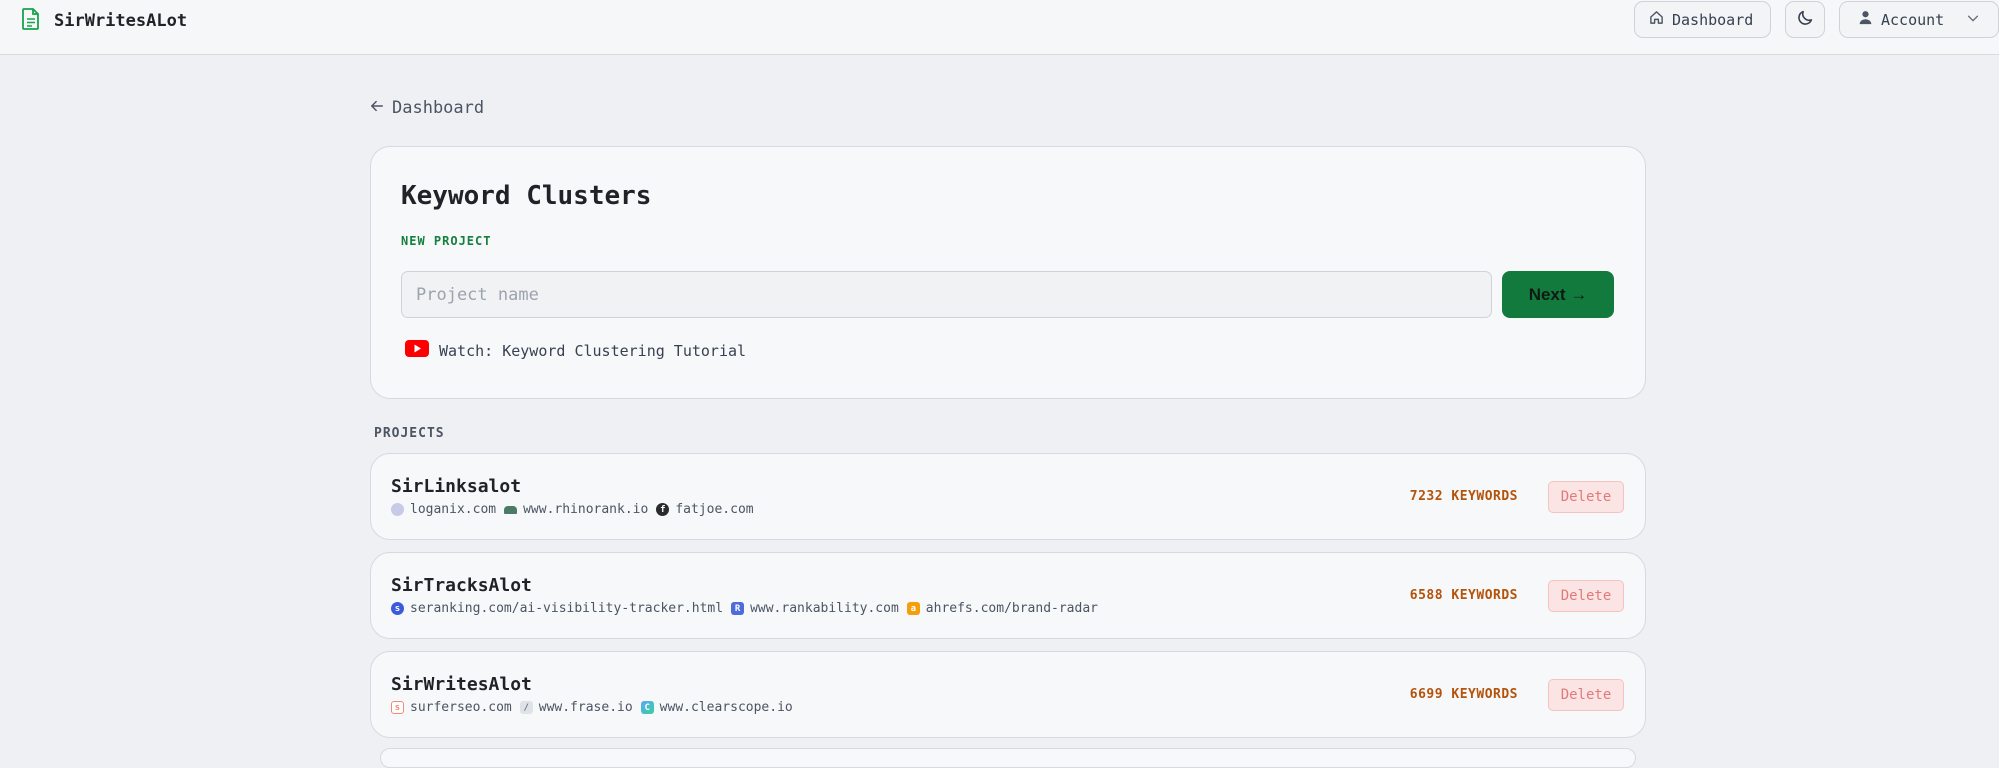  Describe the element at coordinates (121, 21) in the screenshot. I see `app-title: SirWritesALot` at that location.